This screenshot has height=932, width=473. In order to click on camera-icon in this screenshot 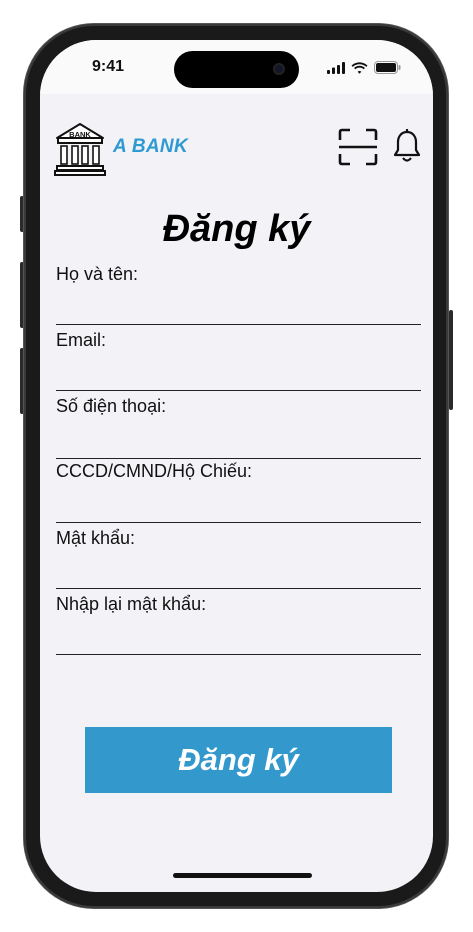, I will do `click(279, 69)`.